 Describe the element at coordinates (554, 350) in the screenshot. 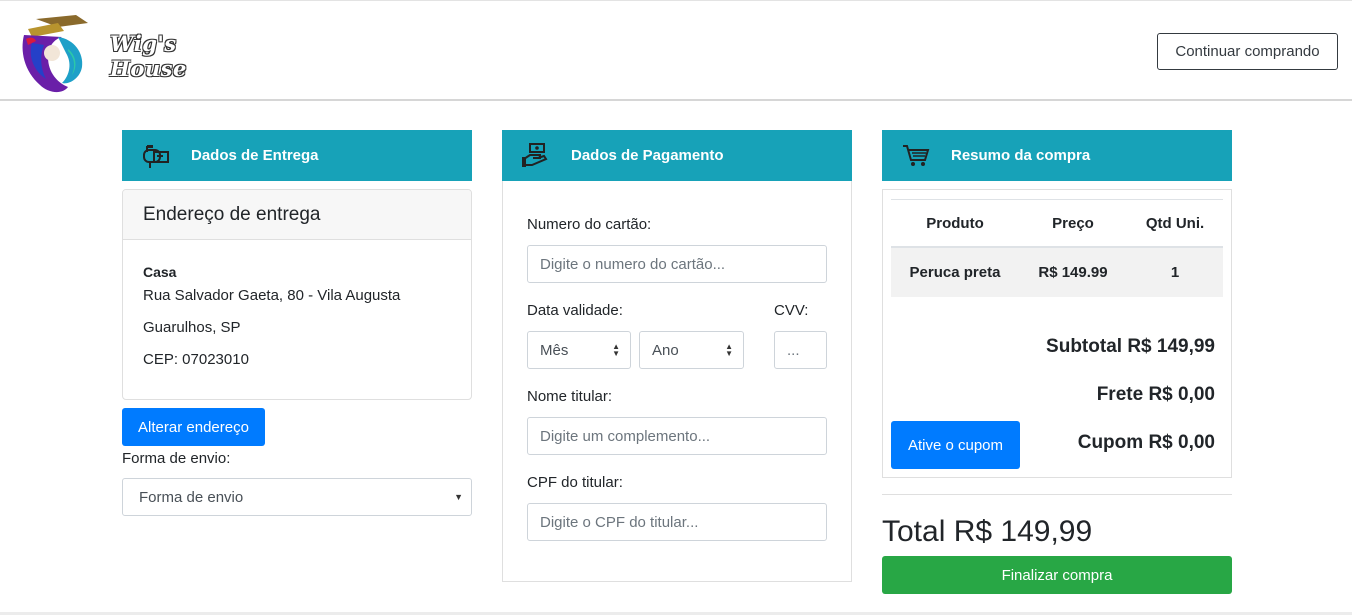

I see `expiry-month-value: Mês` at that location.